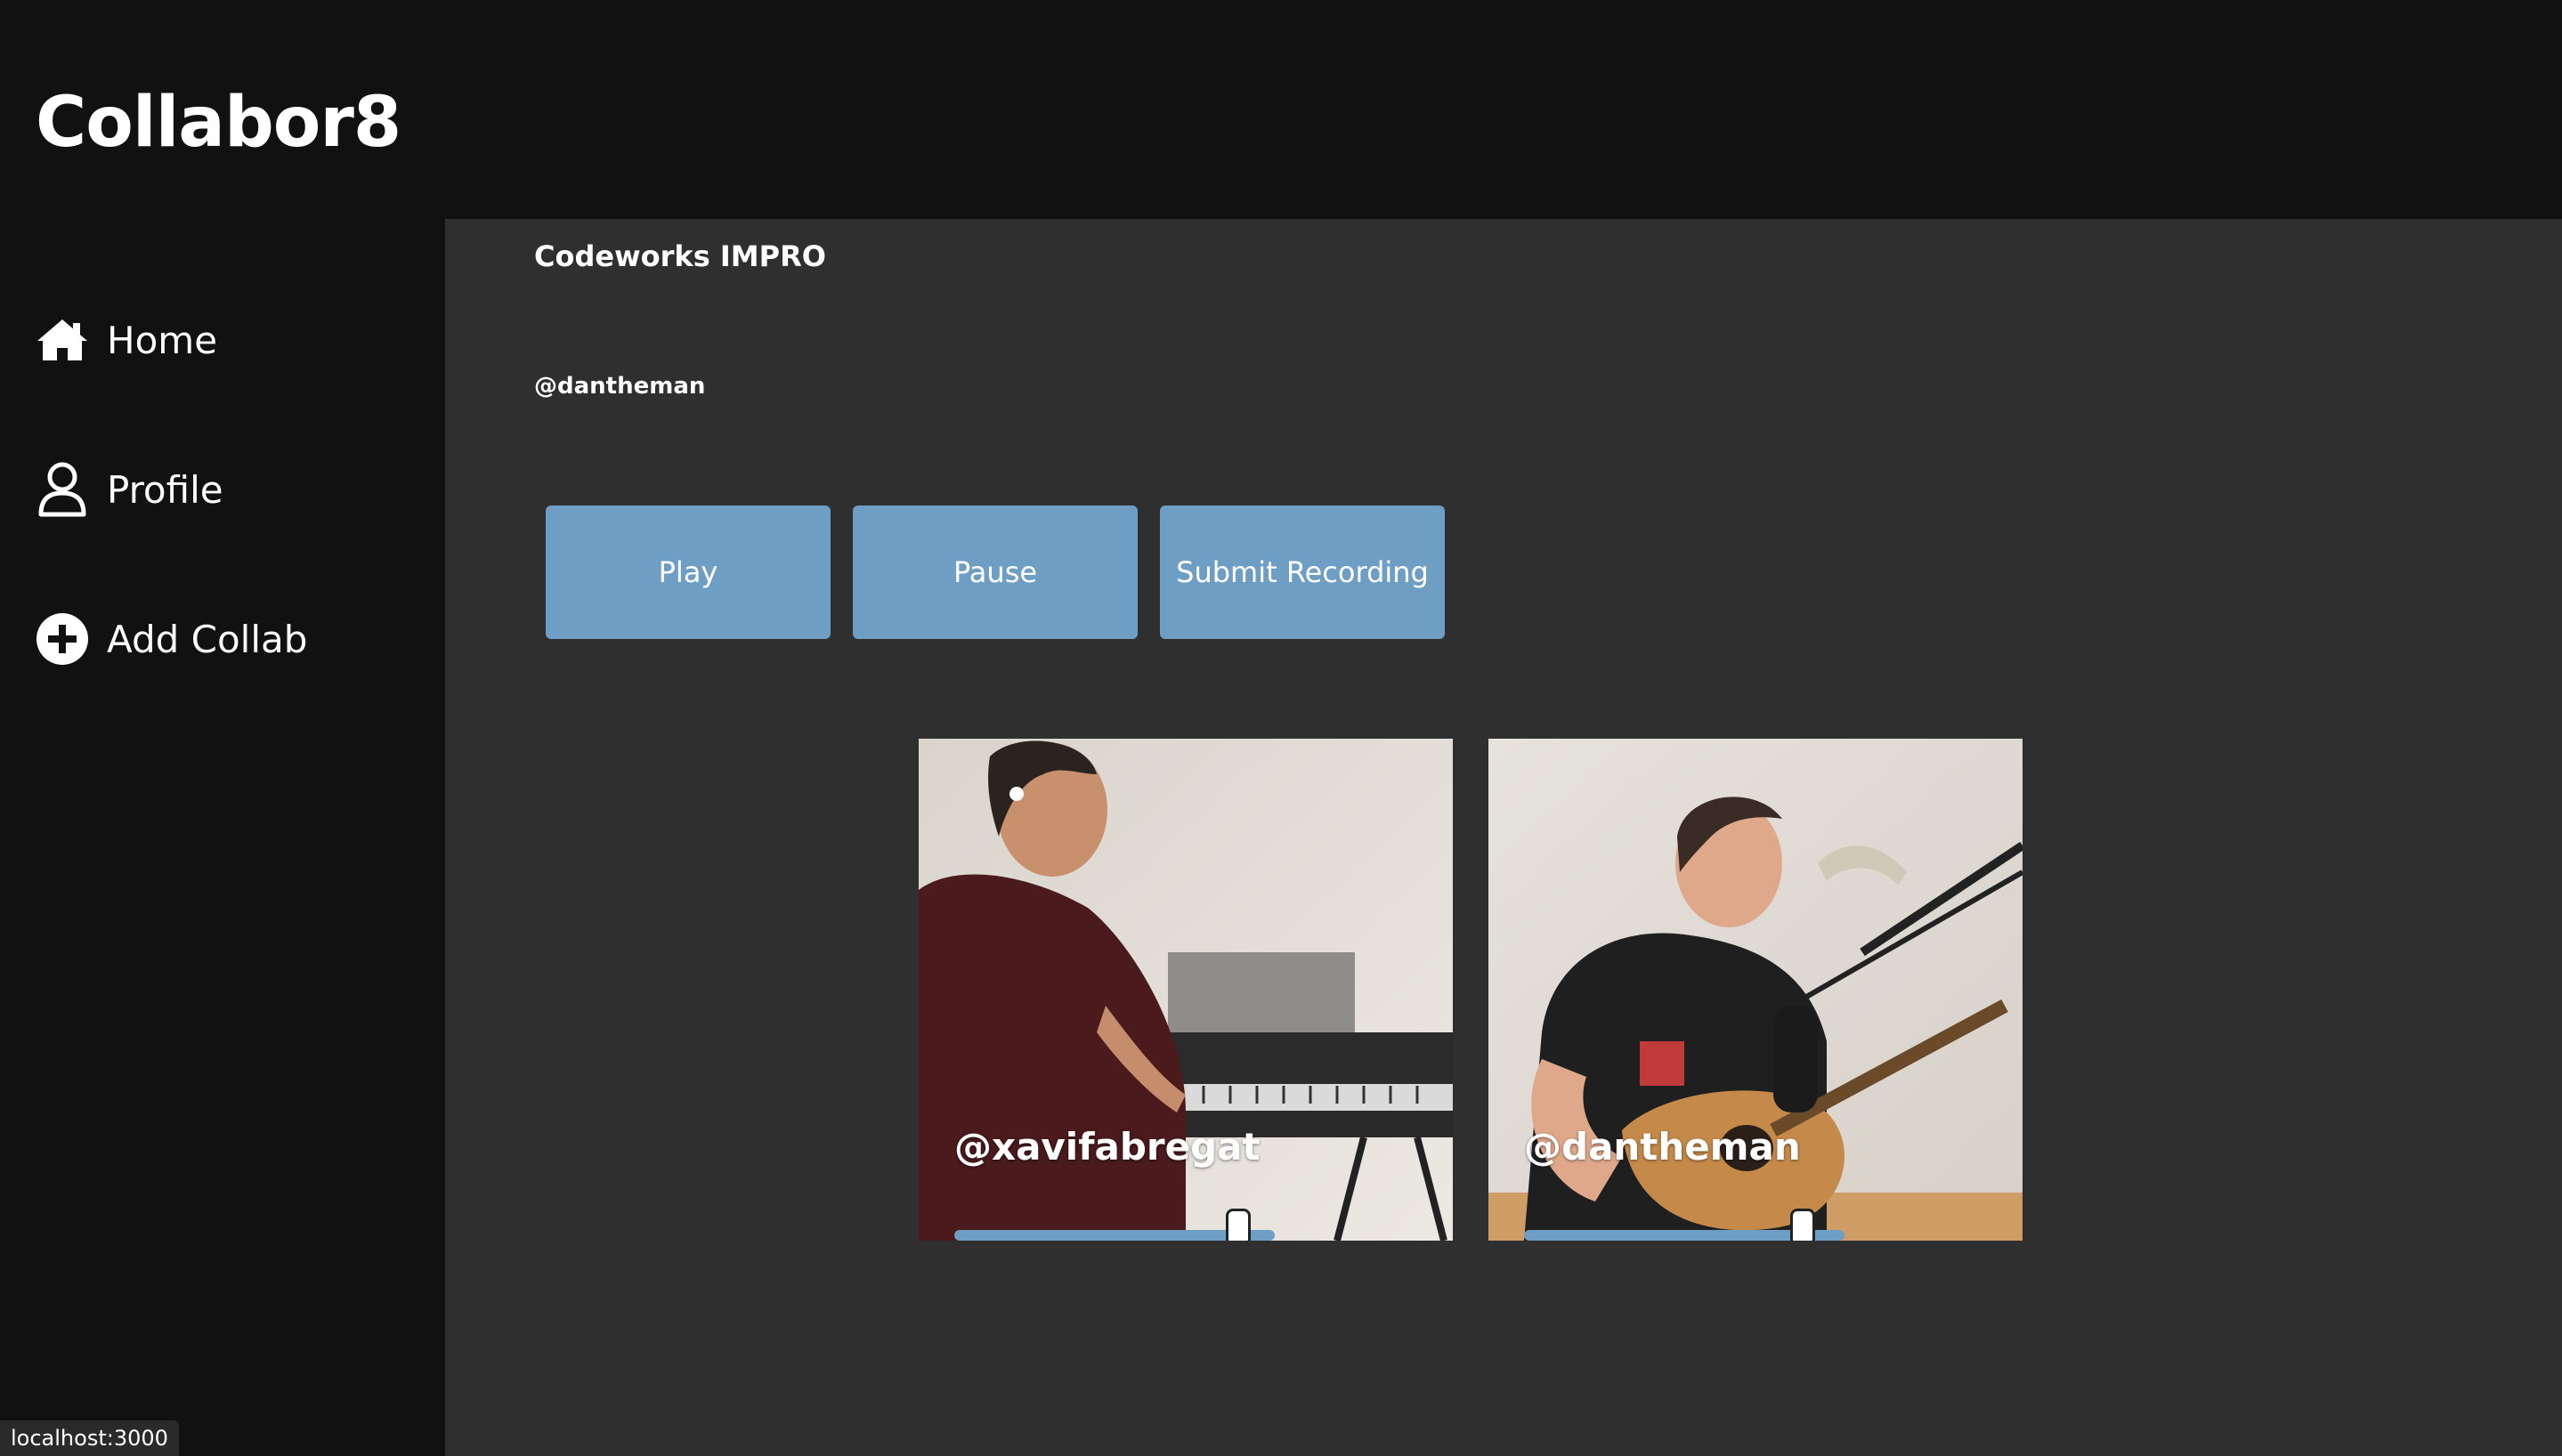  I want to click on user-icon, so click(63, 489).